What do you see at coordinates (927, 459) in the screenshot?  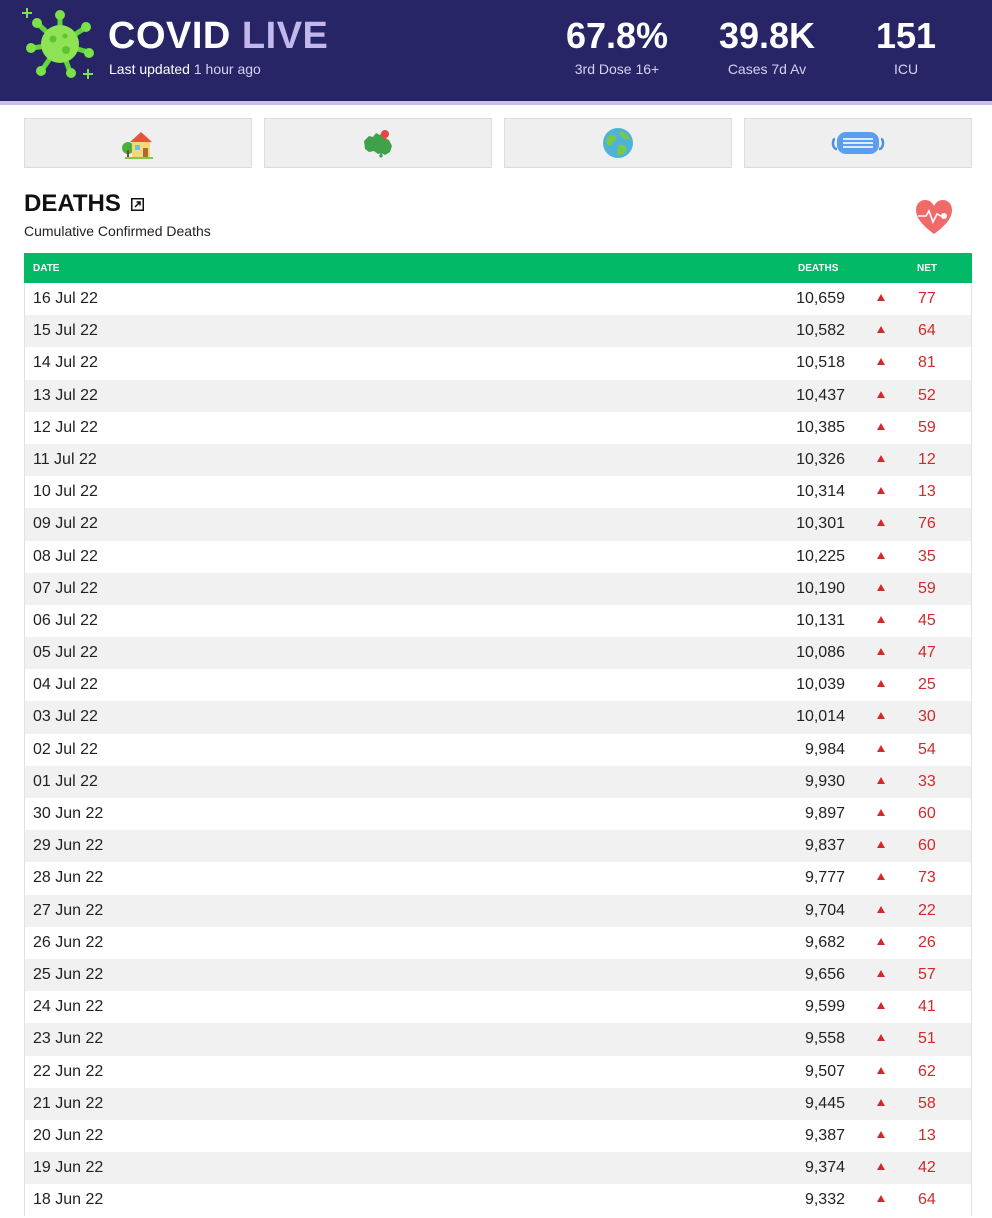 I see `row-net: 12` at bounding box center [927, 459].